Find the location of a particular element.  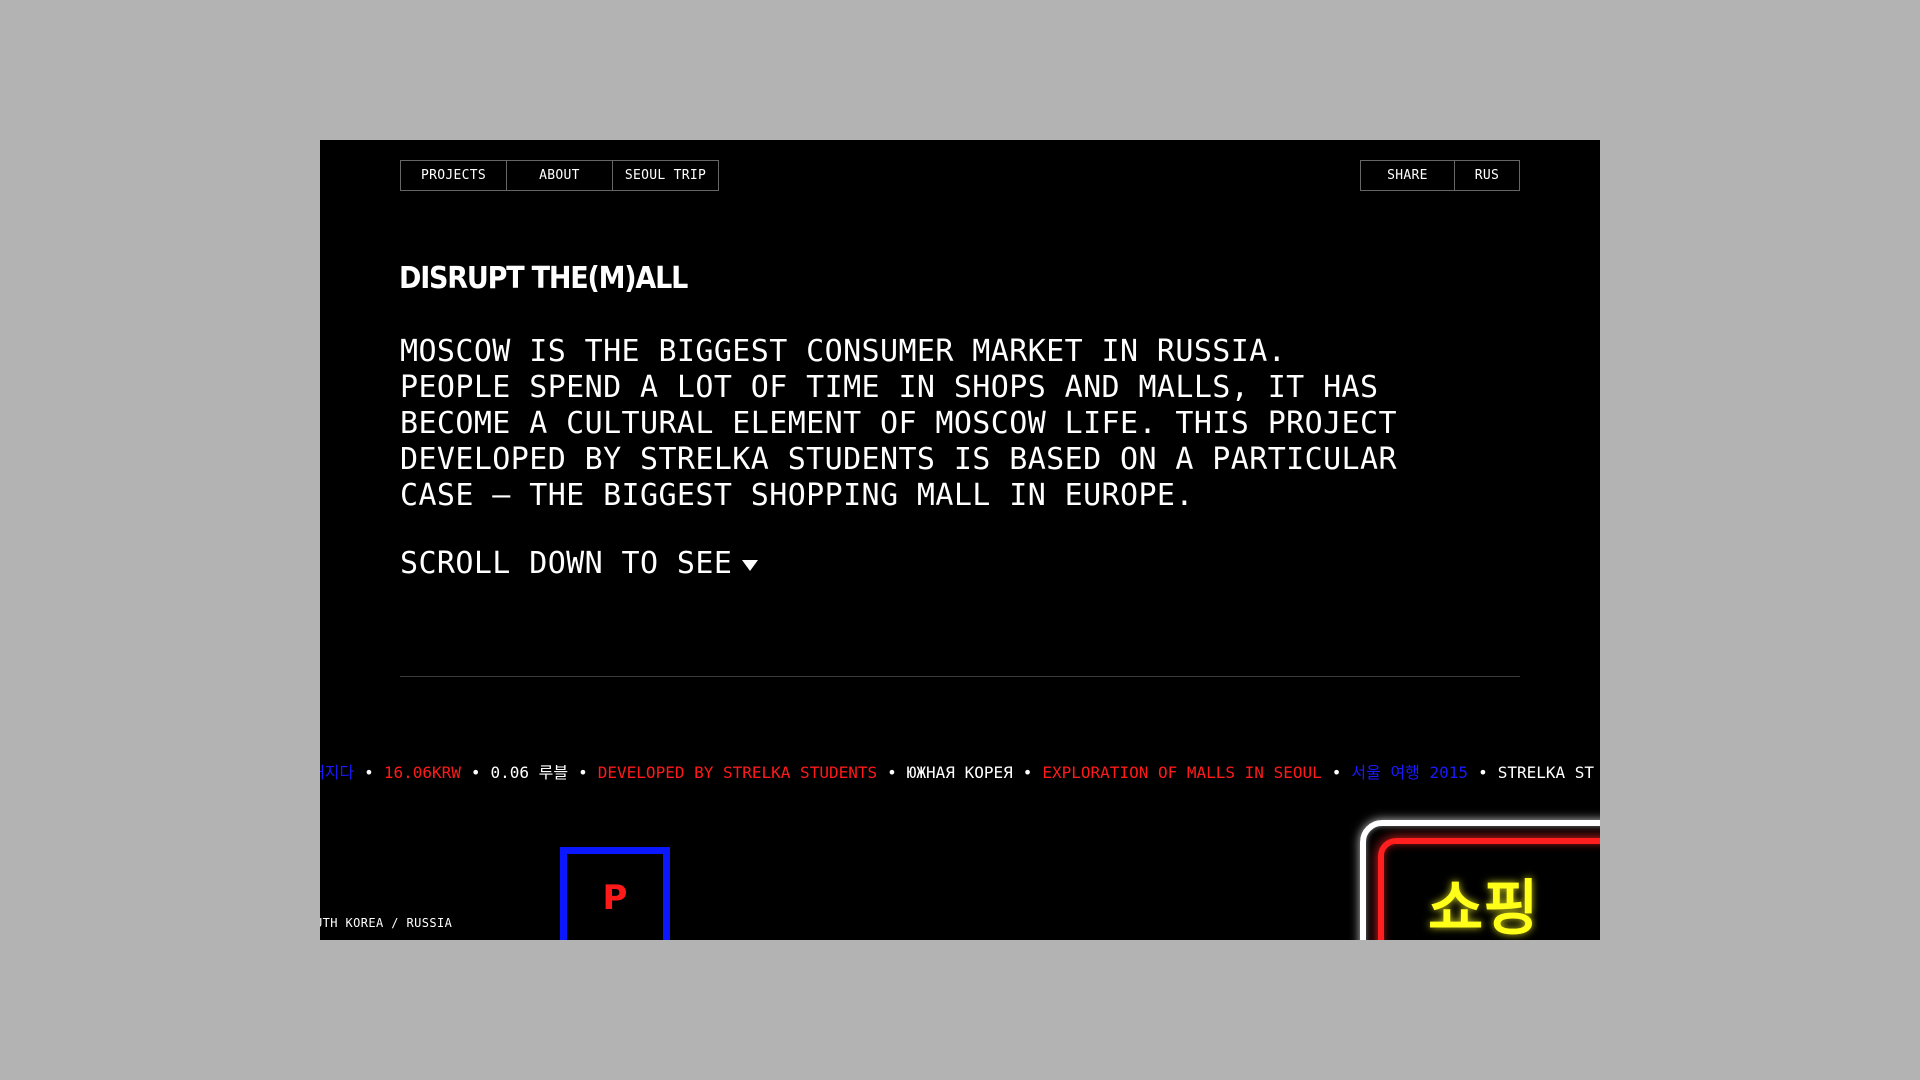

share-button: SHARE is located at coordinates (1407, 175).